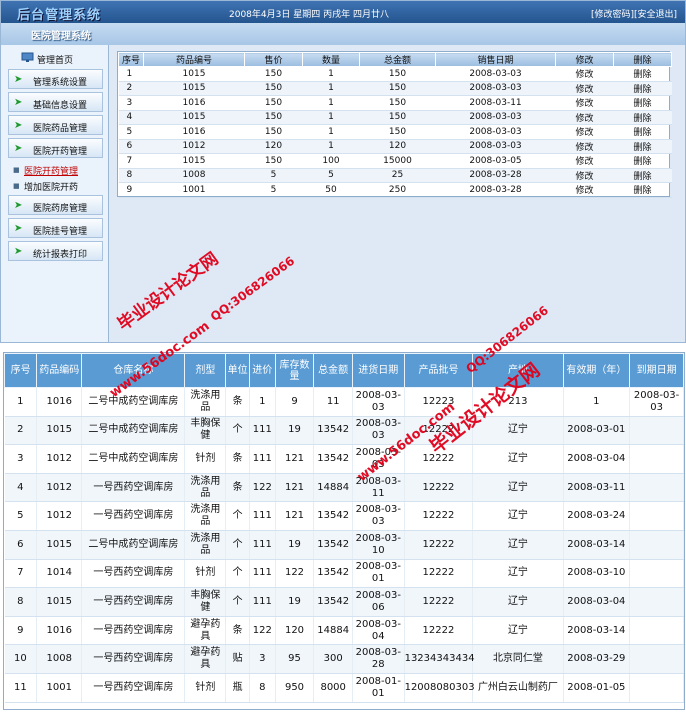 This screenshot has height=719, width=686. What do you see at coordinates (597, 659) in the screenshot?
I see `table-cell: 2008-03-29` at bounding box center [597, 659].